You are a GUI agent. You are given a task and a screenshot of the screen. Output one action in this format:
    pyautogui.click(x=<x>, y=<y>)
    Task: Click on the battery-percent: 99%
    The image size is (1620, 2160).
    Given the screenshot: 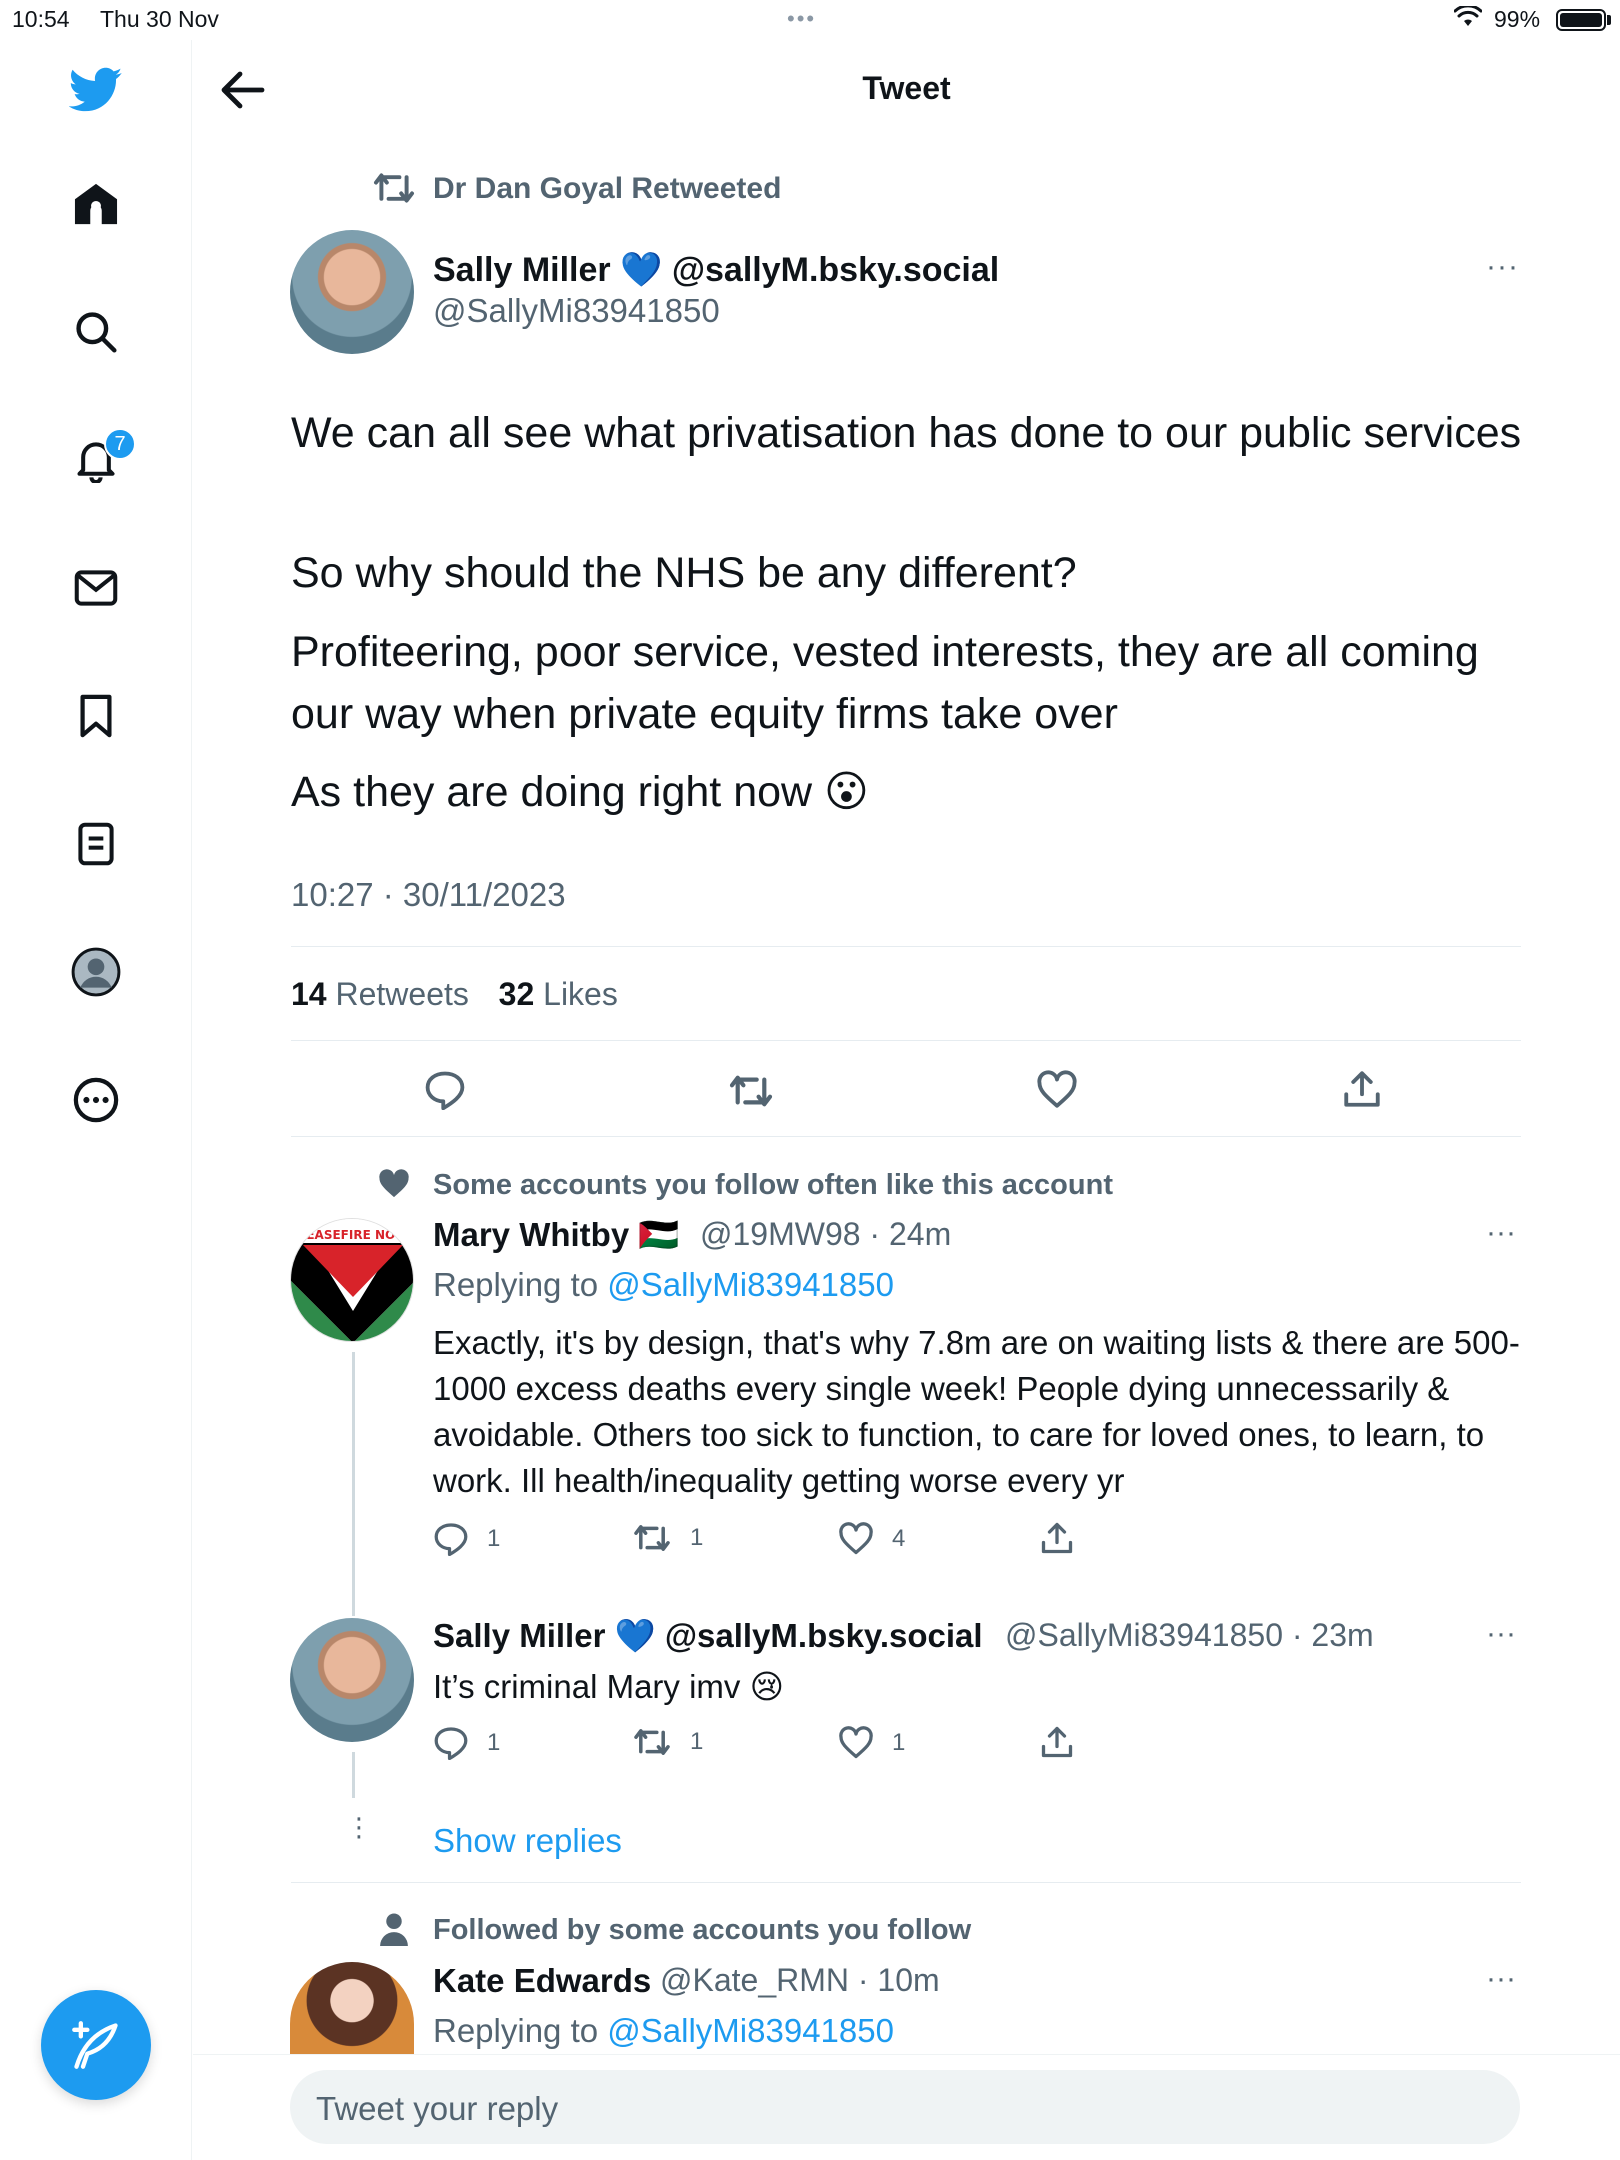 What is the action you would take?
    pyautogui.click(x=1517, y=19)
    